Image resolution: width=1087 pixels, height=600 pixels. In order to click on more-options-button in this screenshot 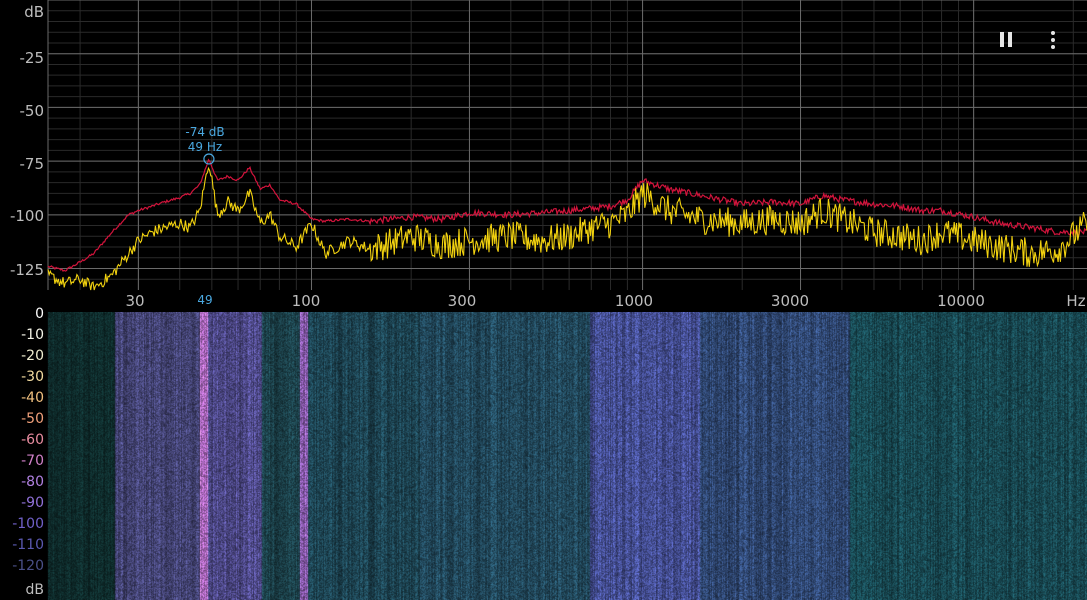, I will do `click(1054, 40)`.